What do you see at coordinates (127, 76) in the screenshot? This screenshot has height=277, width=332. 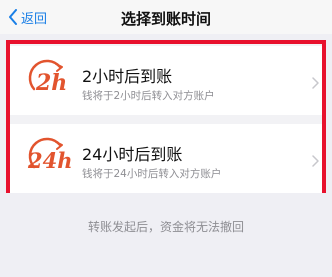 I see `option-title: 2小时后到账` at bounding box center [127, 76].